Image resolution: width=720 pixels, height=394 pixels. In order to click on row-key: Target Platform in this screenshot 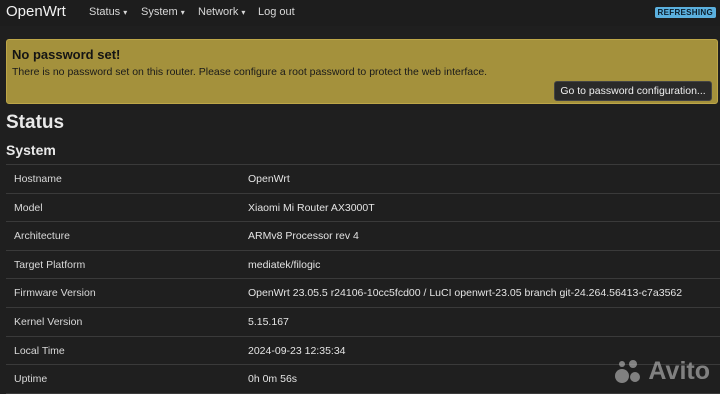, I will do `click(50, 264)`.